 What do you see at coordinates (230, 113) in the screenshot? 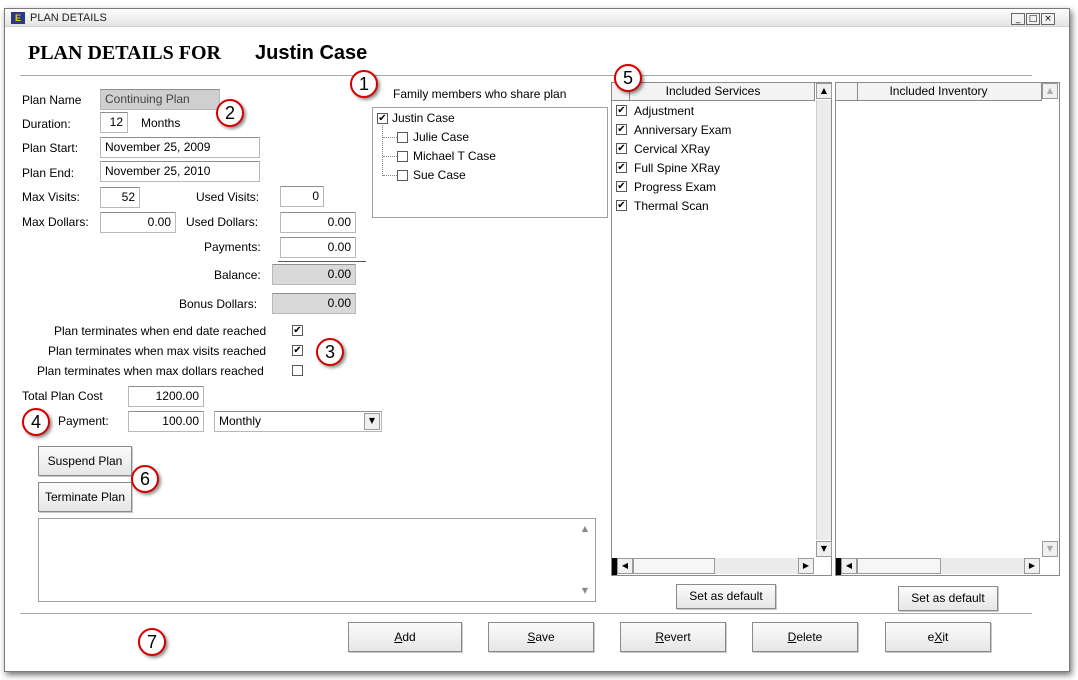
I see `callout-2: 2` at bounding box center [230, 113].